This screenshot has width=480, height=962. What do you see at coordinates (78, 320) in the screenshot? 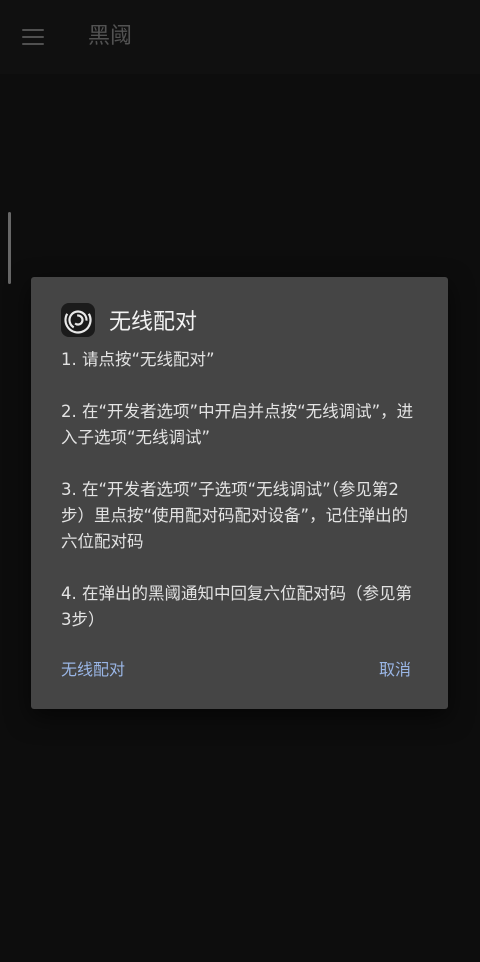
I see `swirl-app-icon` at bounding box center [78, 320].